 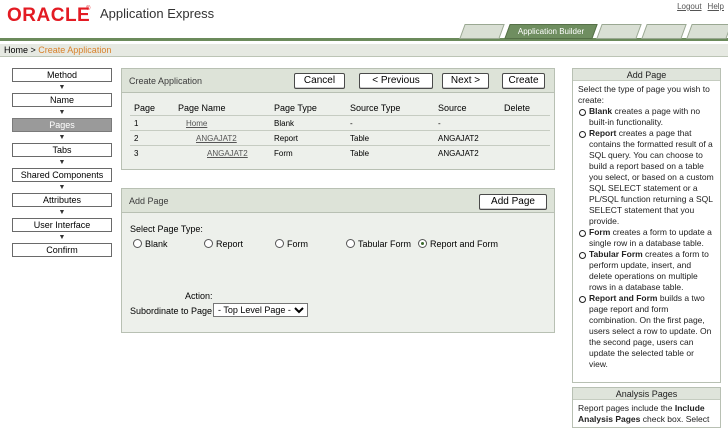 I want to click on logout-link: Logout, so click(x=689, y=6).